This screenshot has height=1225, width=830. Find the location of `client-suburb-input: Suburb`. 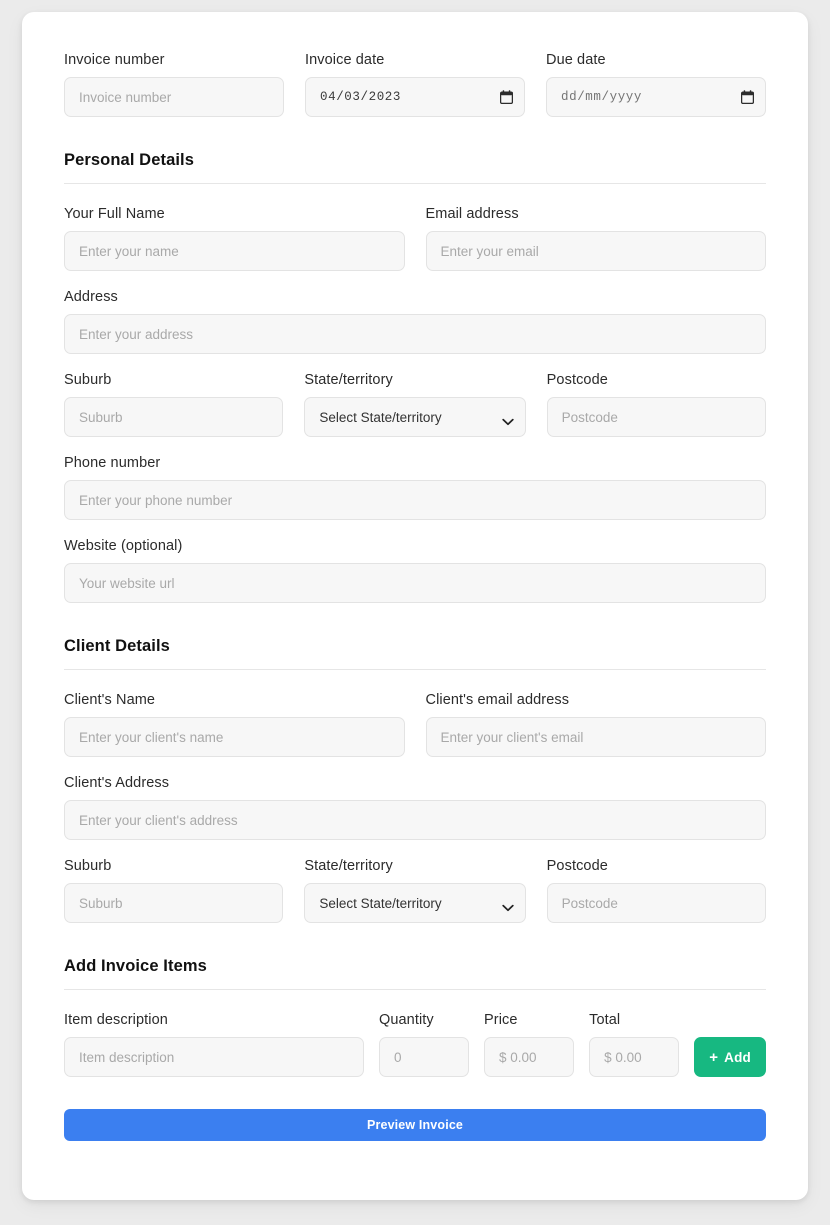

client-suburb-input: Suburb is located at coordinates (174, 903).